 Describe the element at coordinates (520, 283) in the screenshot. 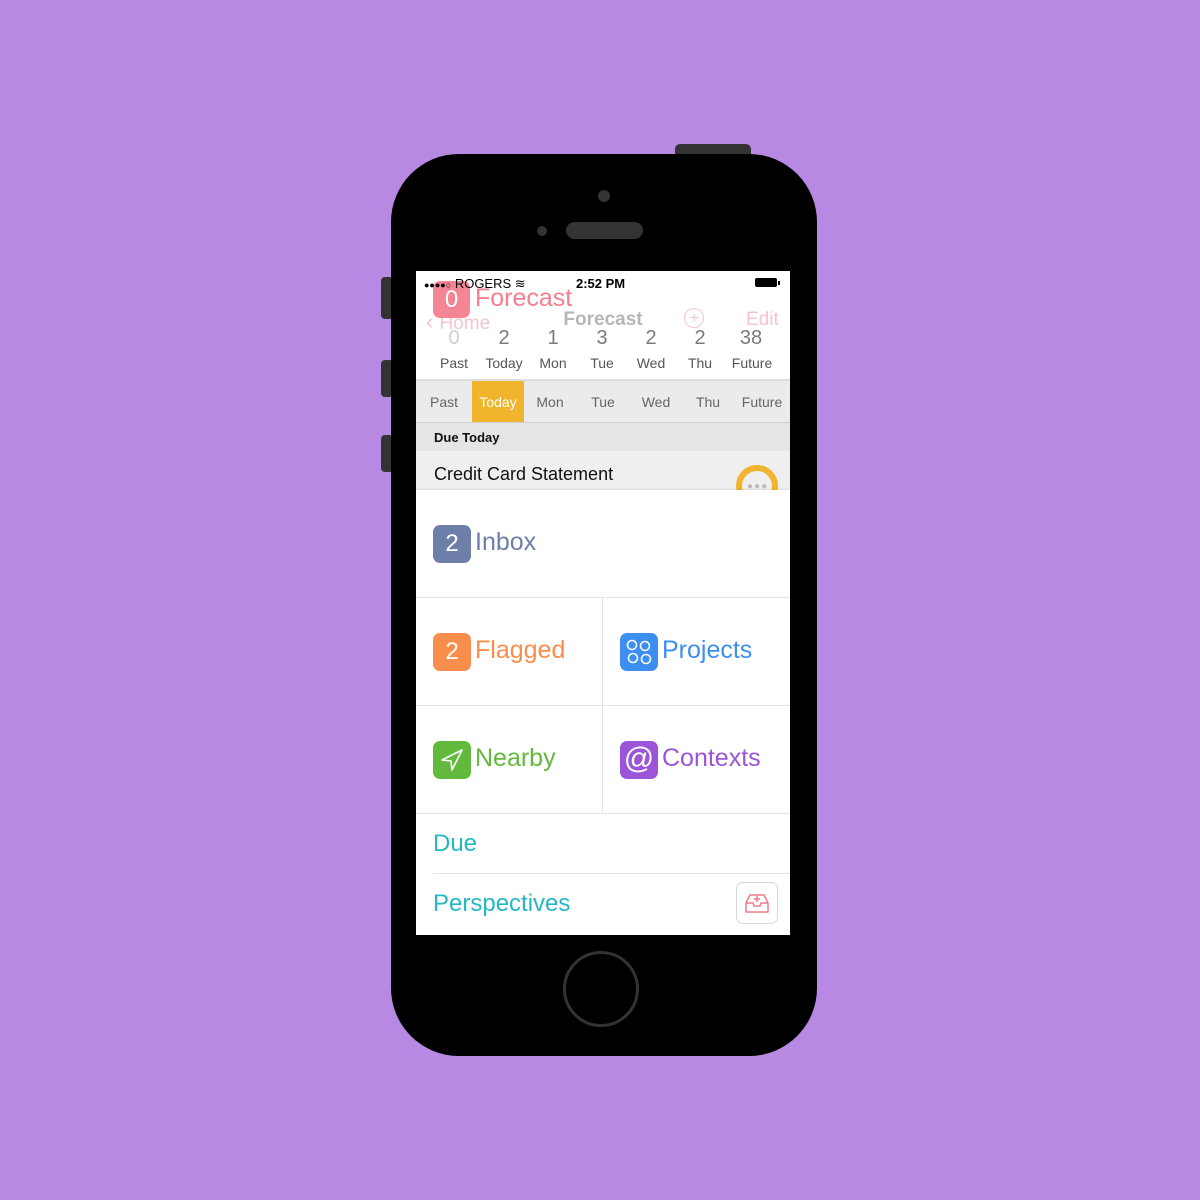

I see `wifi-icon: ≋` at that location.